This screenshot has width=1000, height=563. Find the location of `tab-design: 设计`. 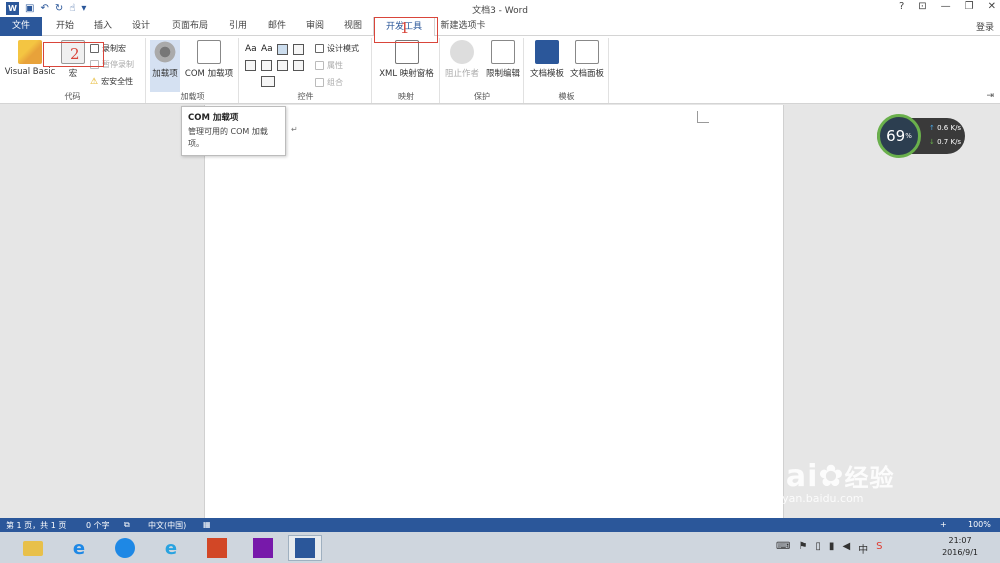

tab-design: 设计 is located at coordinates (141, 26).